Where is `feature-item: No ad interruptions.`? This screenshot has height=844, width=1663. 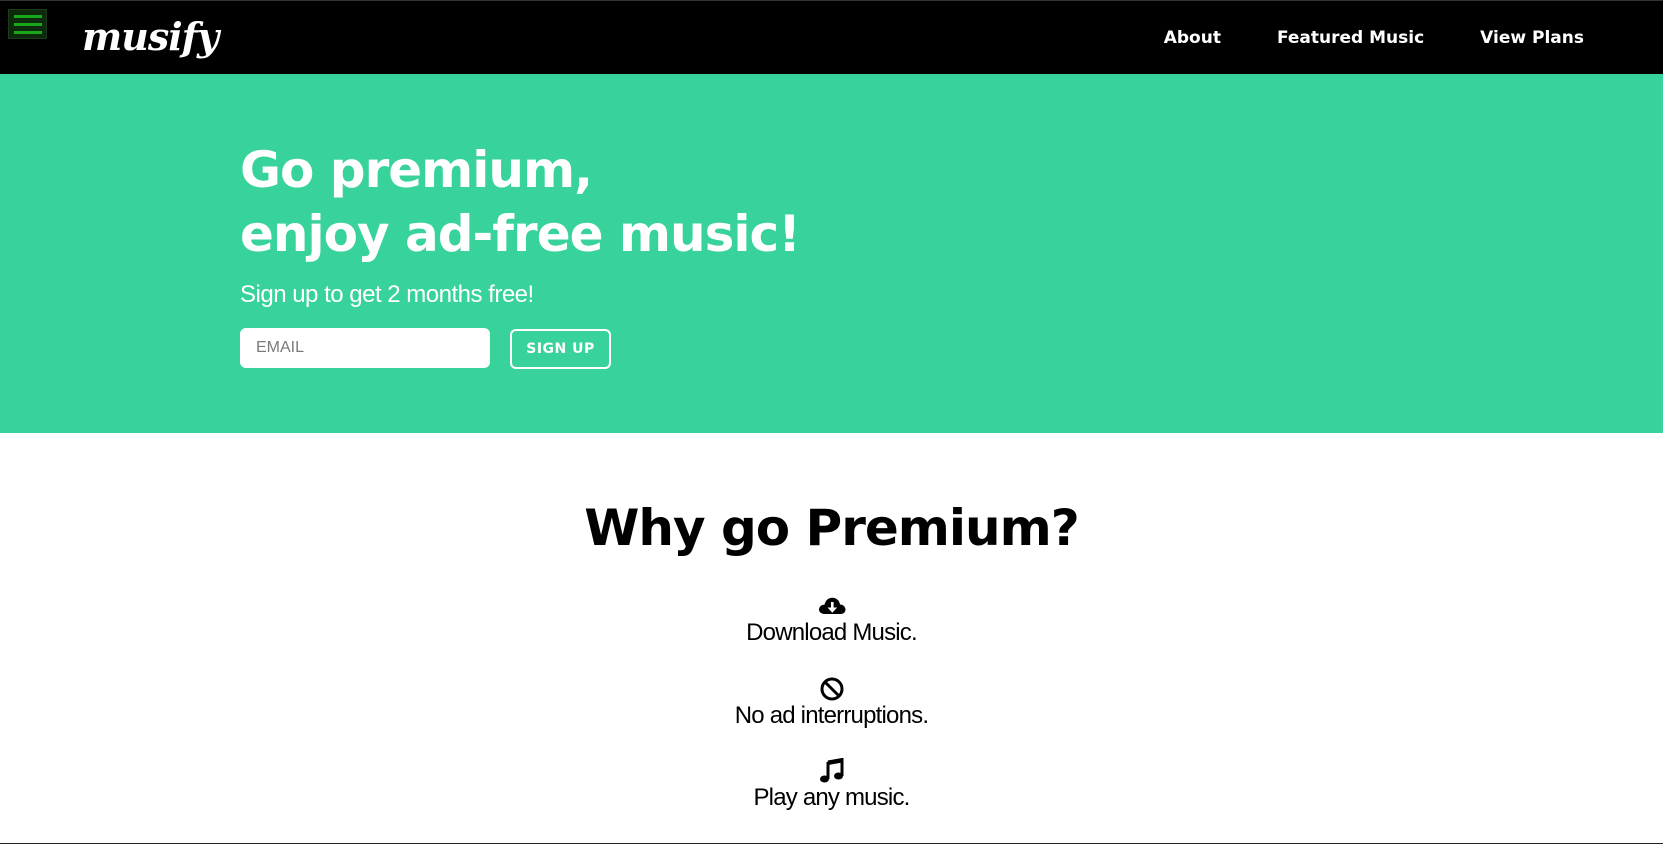 feature-item: No ad interruptions. is located at coordinates (831, 703).